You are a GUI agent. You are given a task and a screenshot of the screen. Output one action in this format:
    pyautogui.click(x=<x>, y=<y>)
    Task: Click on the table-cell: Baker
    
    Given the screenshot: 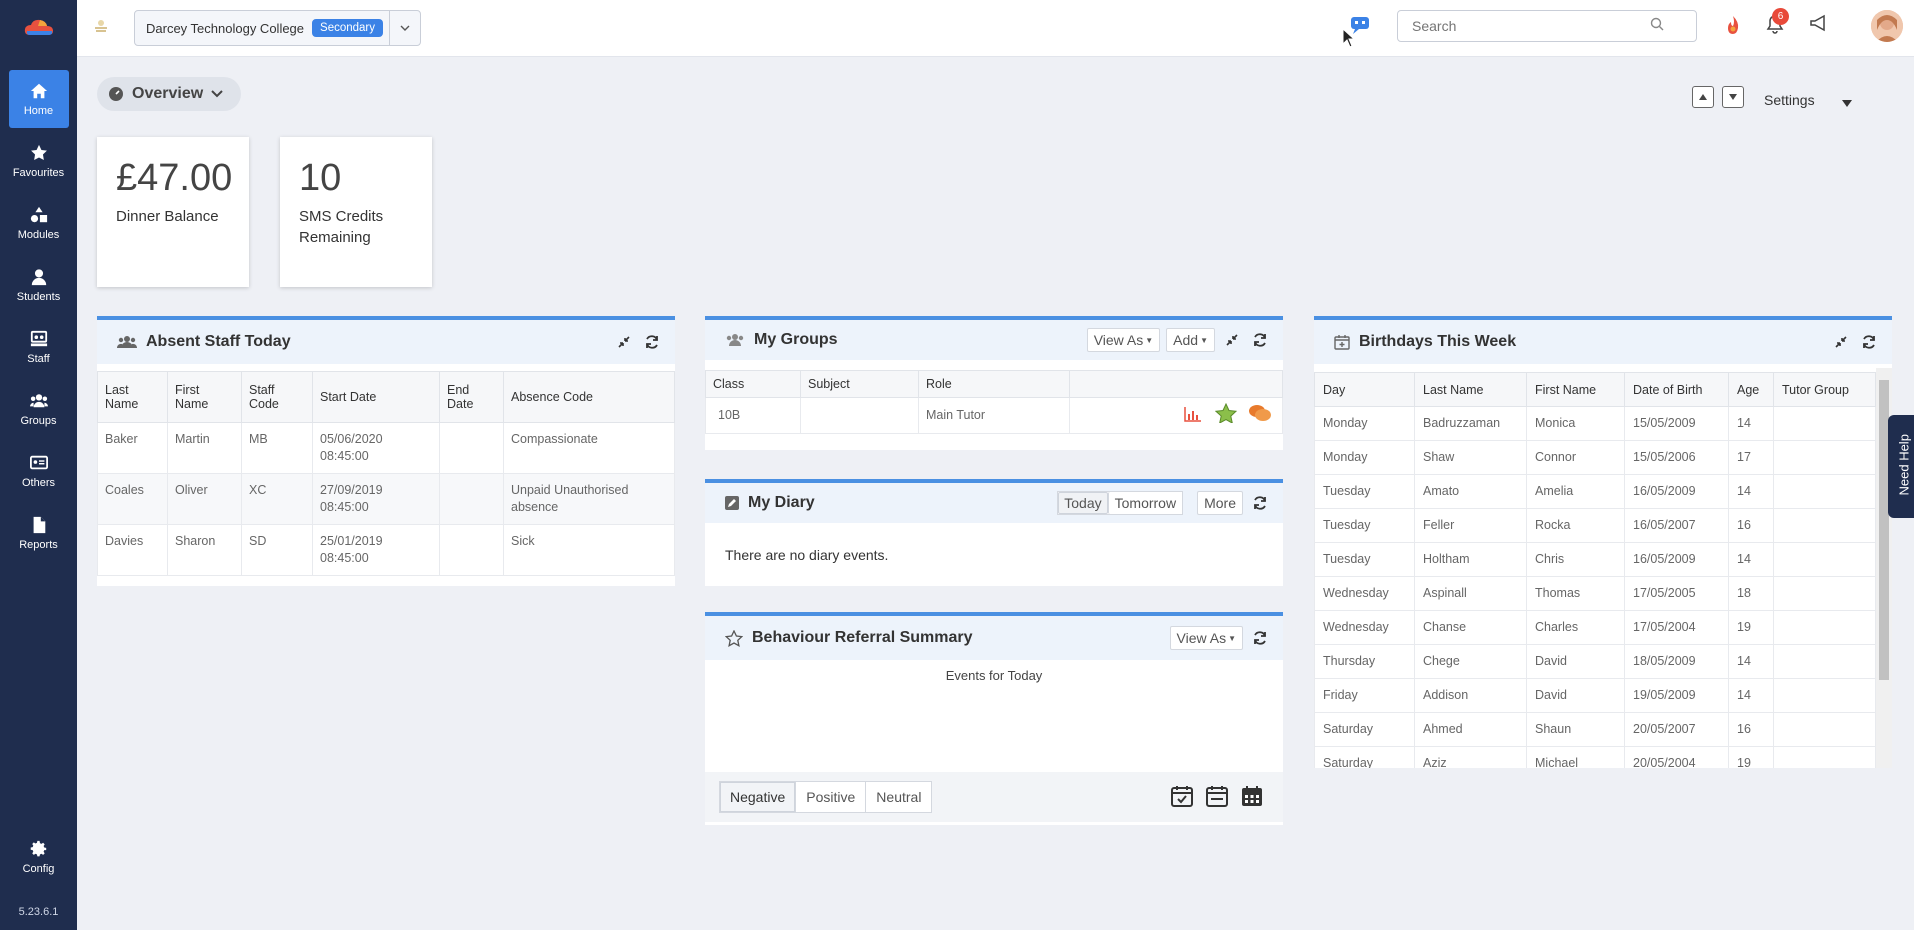 What is the action you would take?
    pyautogui.click(x=132, y=448)
    